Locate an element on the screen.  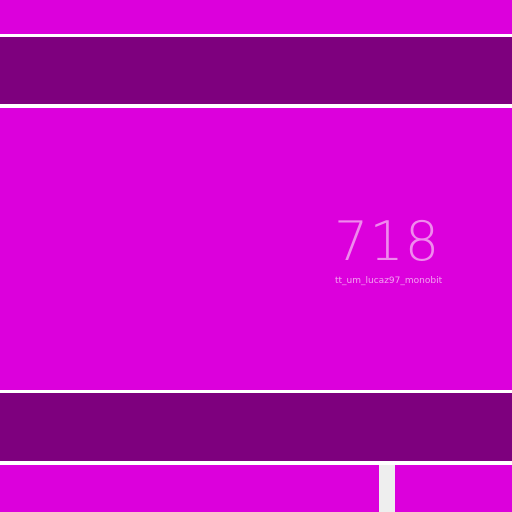
dark-tile-upper is located at coordinates (256, 70).